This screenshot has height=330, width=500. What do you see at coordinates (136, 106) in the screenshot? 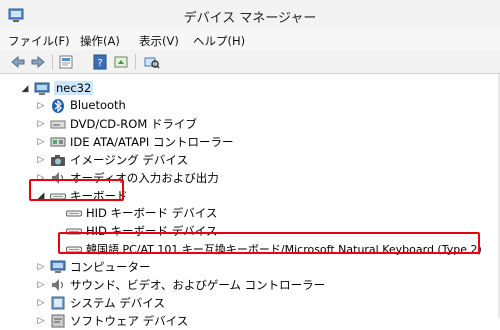
I see `tree-item-bluetooth: ▷ Bluetooth` at bounding box center [136, 106].